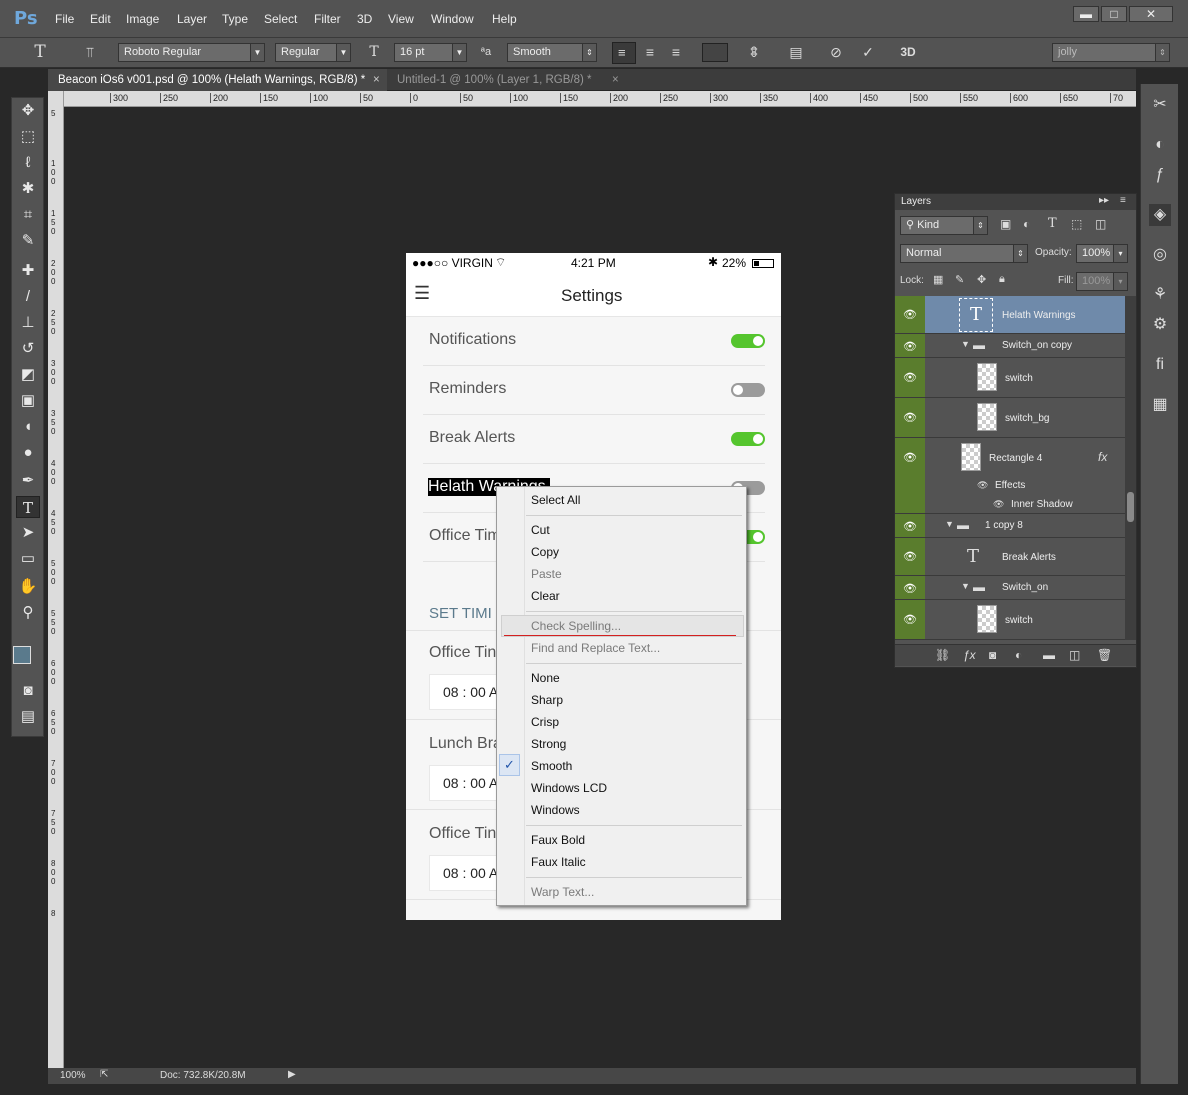 The height and width of the screenshot is (1095, 1188). I want to click on type-tool-preset-icon: T, so click(40, 52).